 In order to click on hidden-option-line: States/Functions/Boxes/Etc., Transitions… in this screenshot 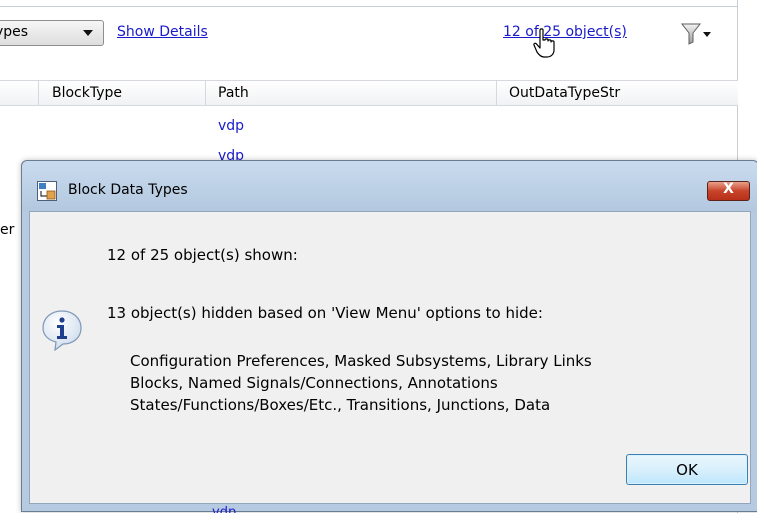, I will do `click(340, 405)`.